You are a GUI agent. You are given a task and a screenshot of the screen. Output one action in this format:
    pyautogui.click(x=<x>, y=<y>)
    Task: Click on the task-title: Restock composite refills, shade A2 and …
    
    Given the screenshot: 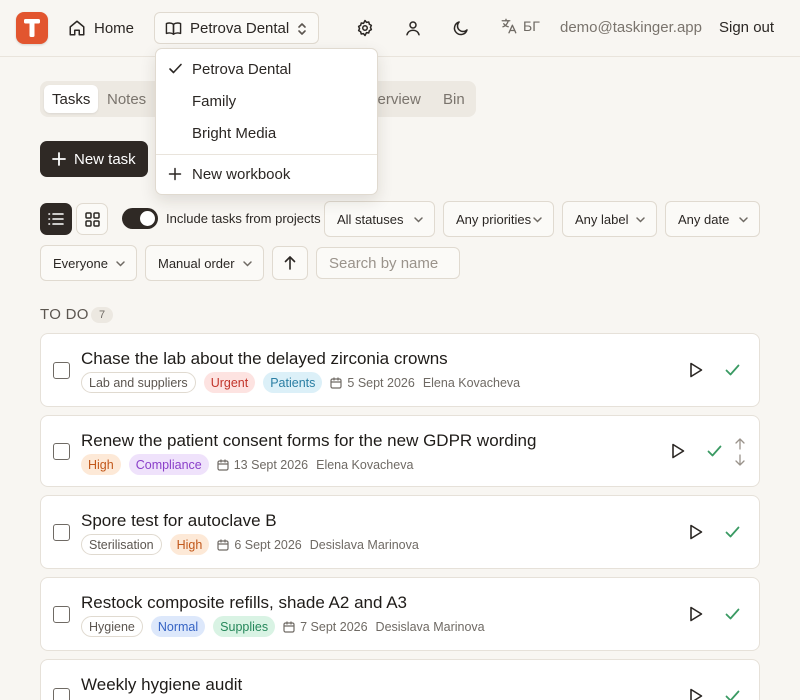 What is the action you would take?
    pyautogui.click(x=244, y=602)
    